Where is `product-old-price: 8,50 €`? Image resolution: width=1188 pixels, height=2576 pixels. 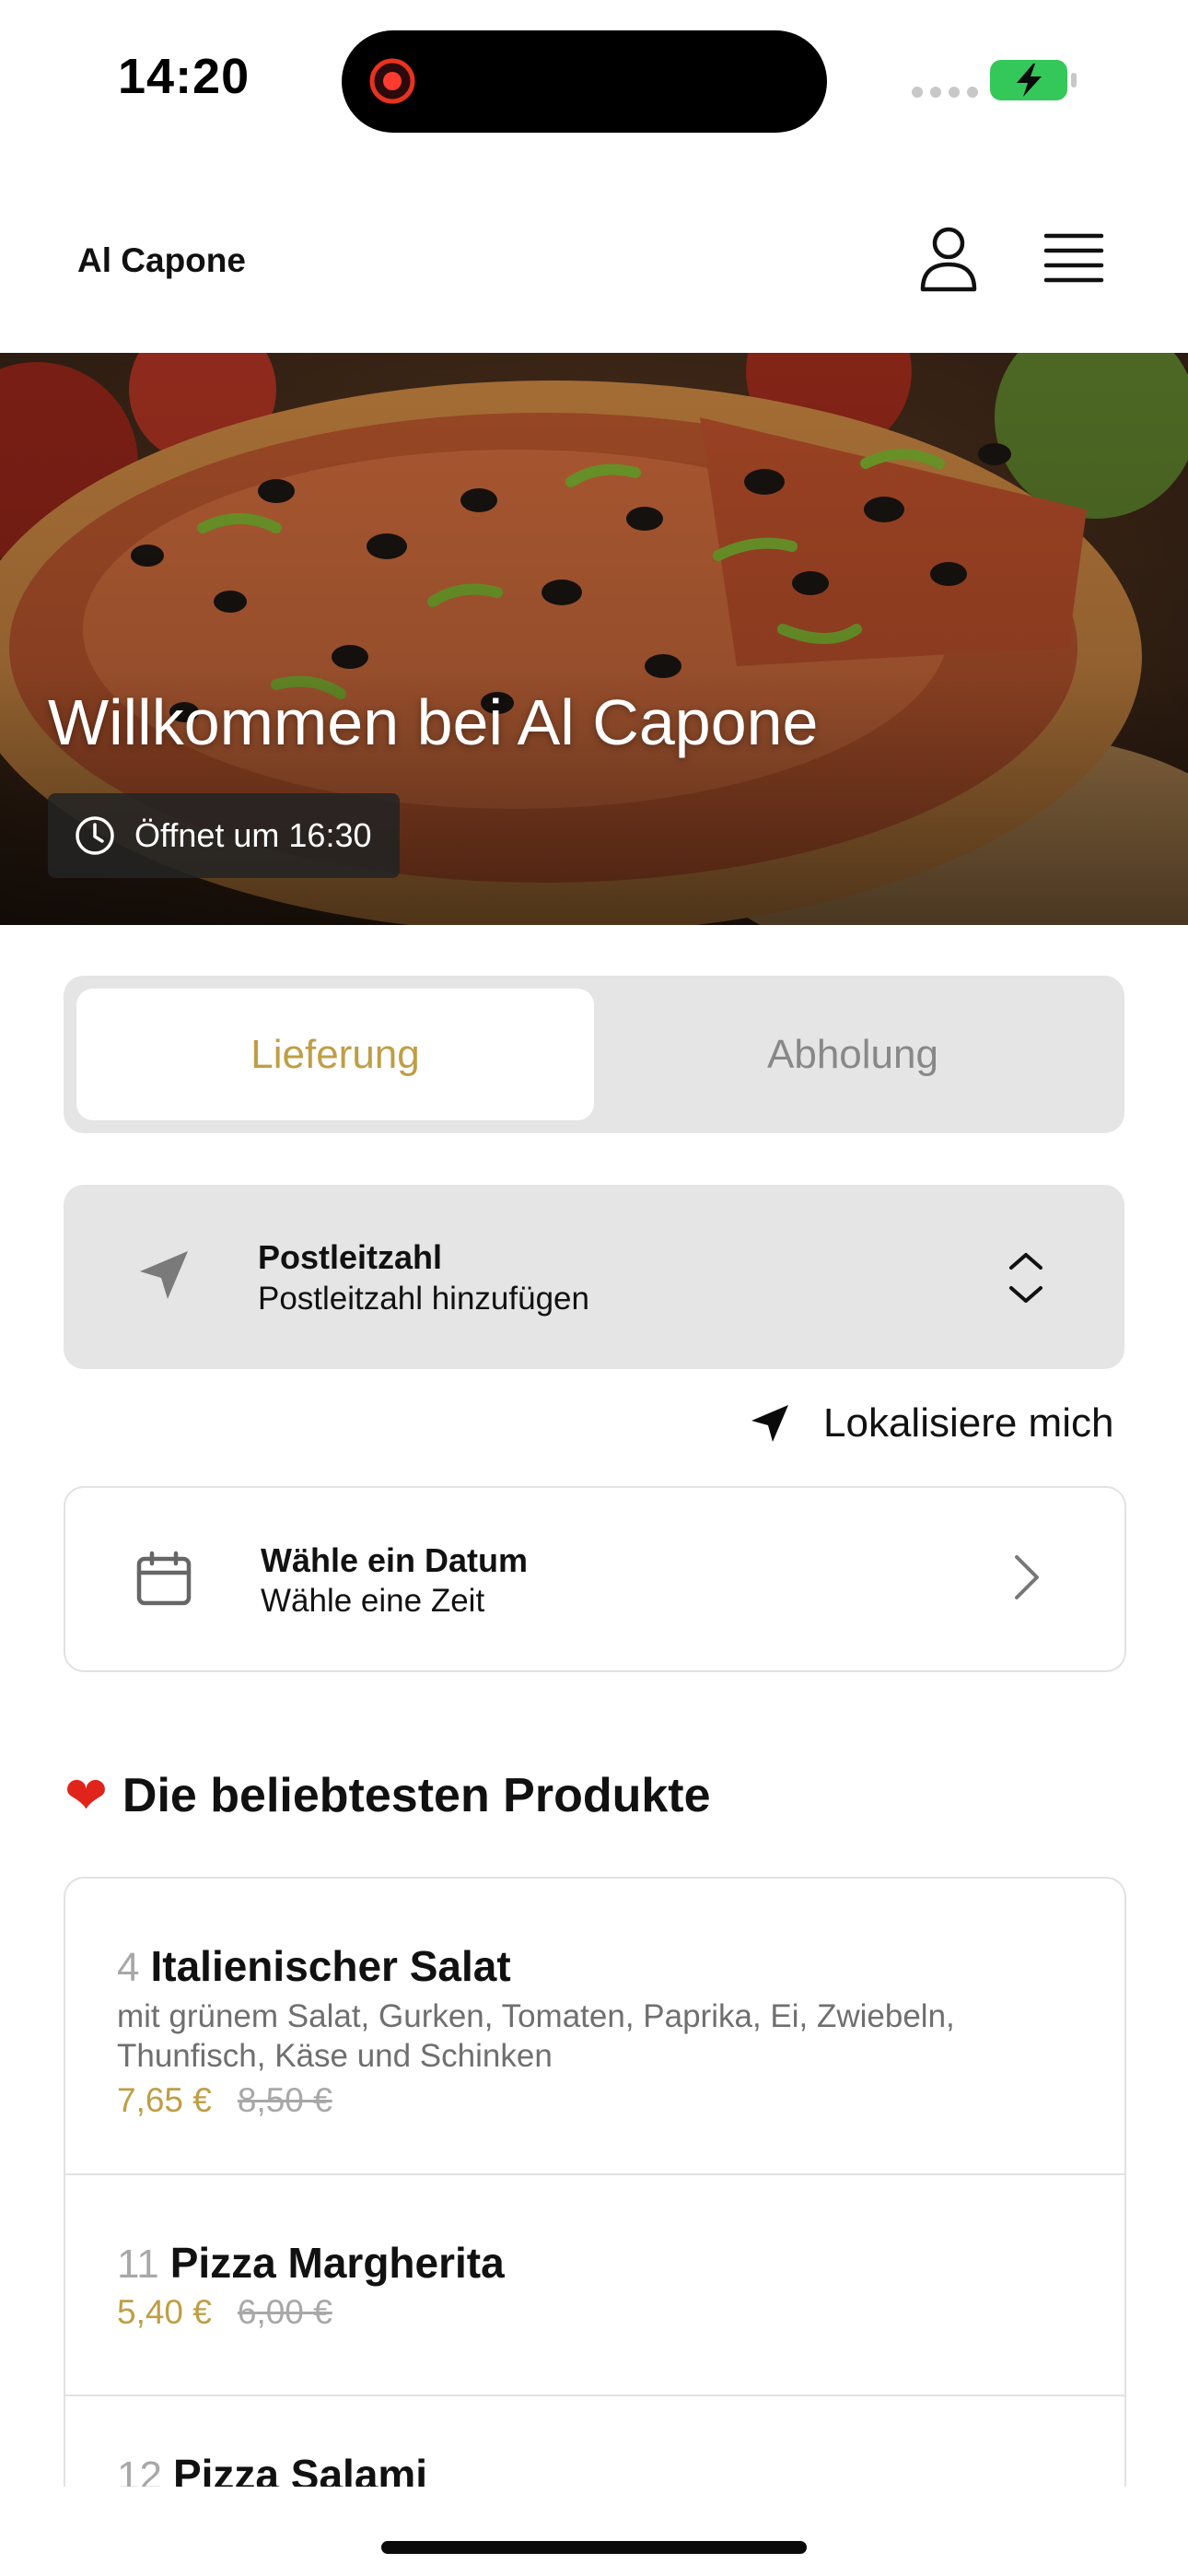
product-old-price: 8,50 € is located at coordinates (284, 2100).